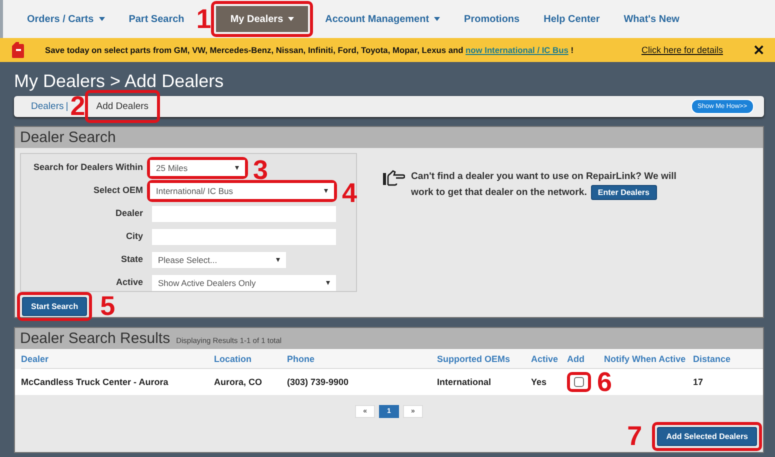 This screenshot has height=457, width=775. I want to click on panel-title: Dealer Search Results, so click(95, 338).